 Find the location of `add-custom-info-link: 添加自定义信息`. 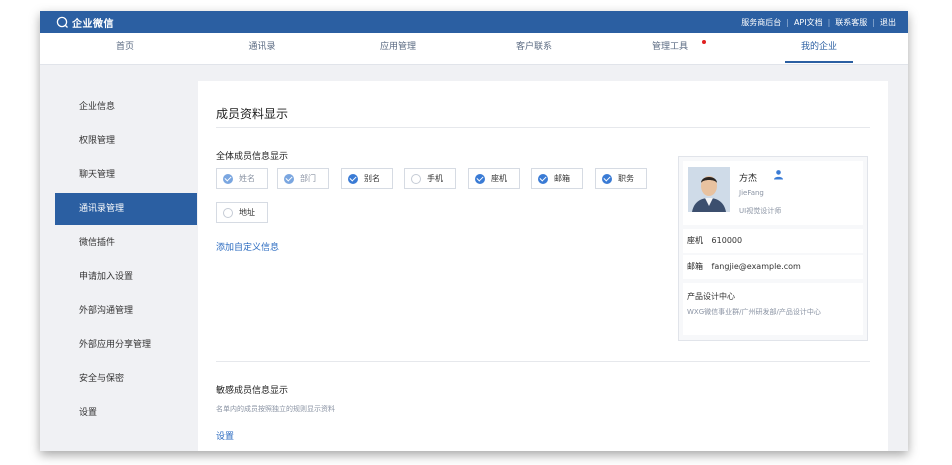

add-custom-info-link: 添加自定义信息 is located at coordinates (247, 246).